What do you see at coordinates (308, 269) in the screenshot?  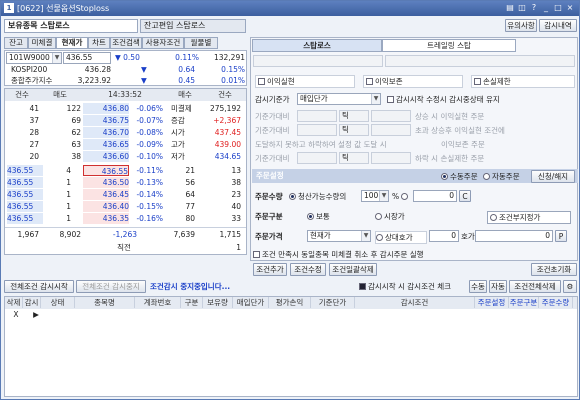 I see `edit-condition-button: 조건수정` at bounding box center [308, 269].